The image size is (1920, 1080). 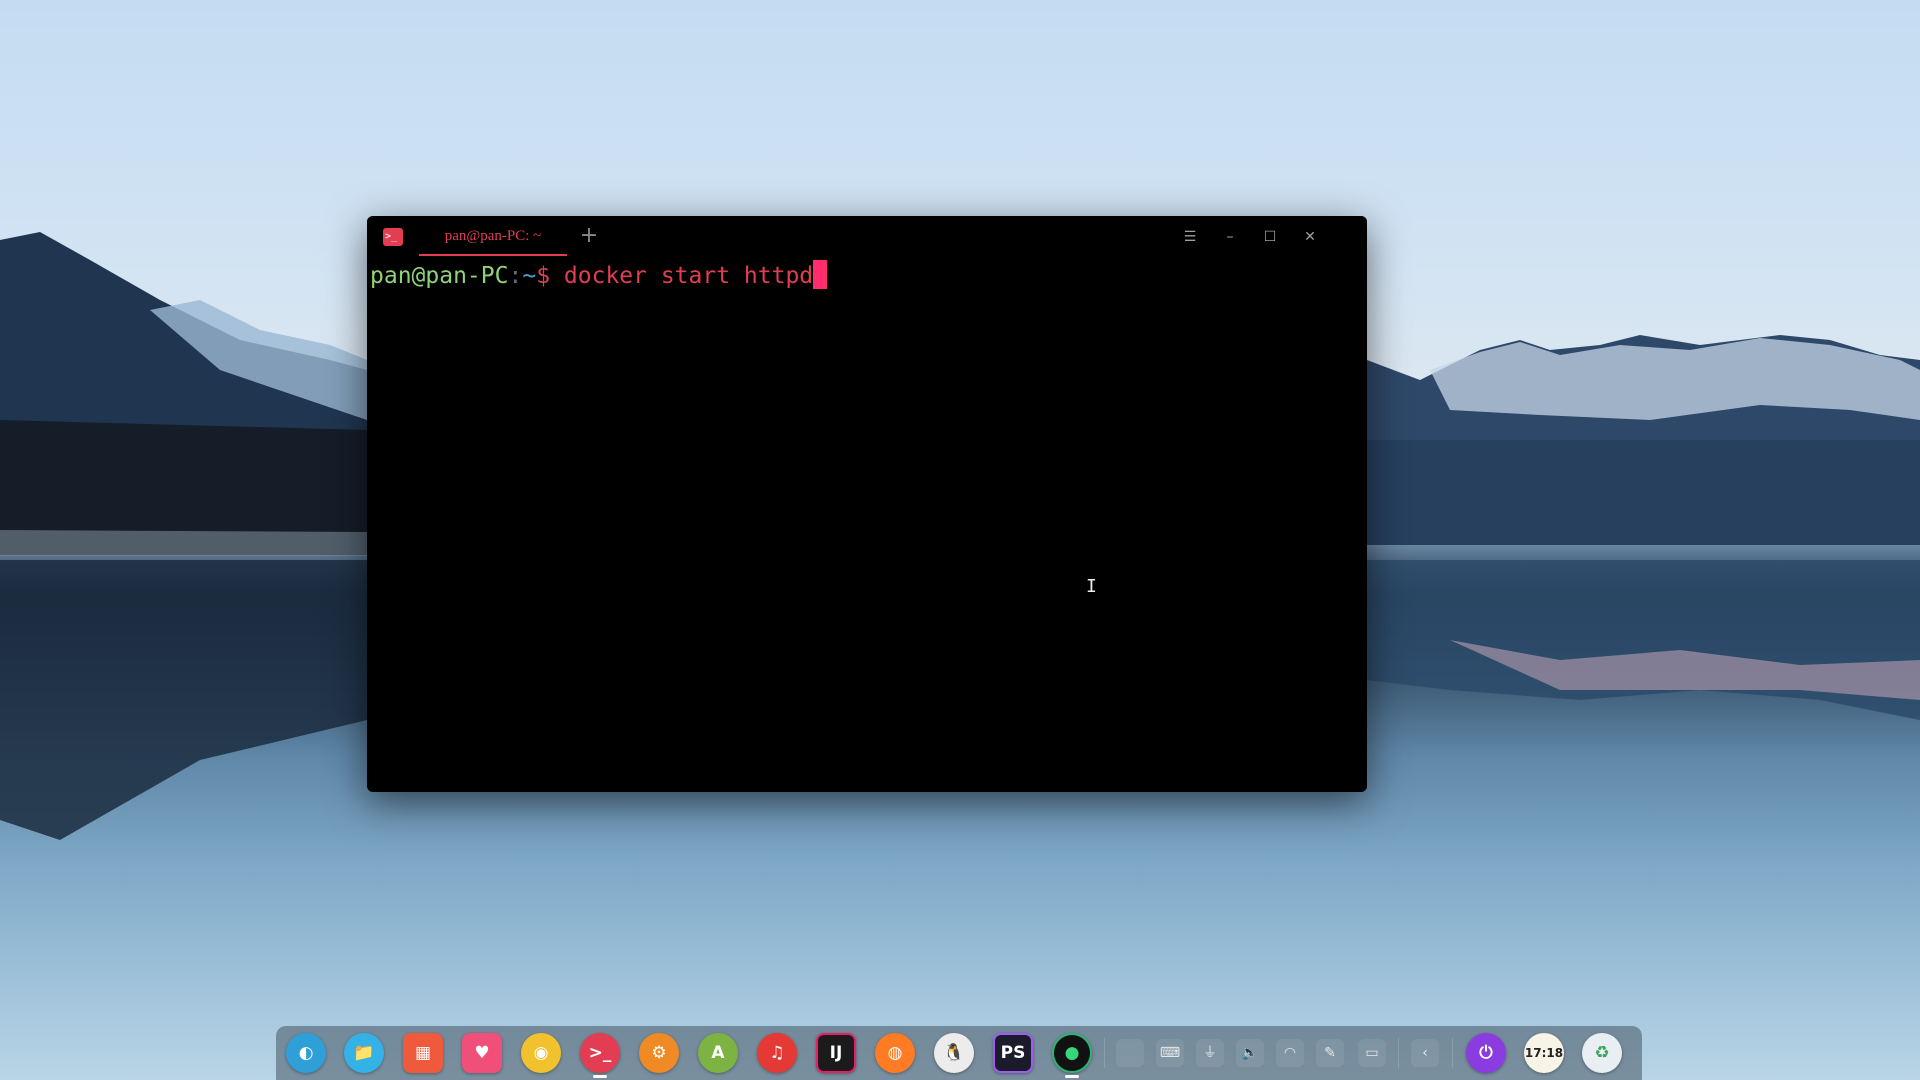 What do you see at coordinates (836, 1053) in the screenshot?
I see `intellij-idea-icon: IJ` at bounding box center [836, 1053].